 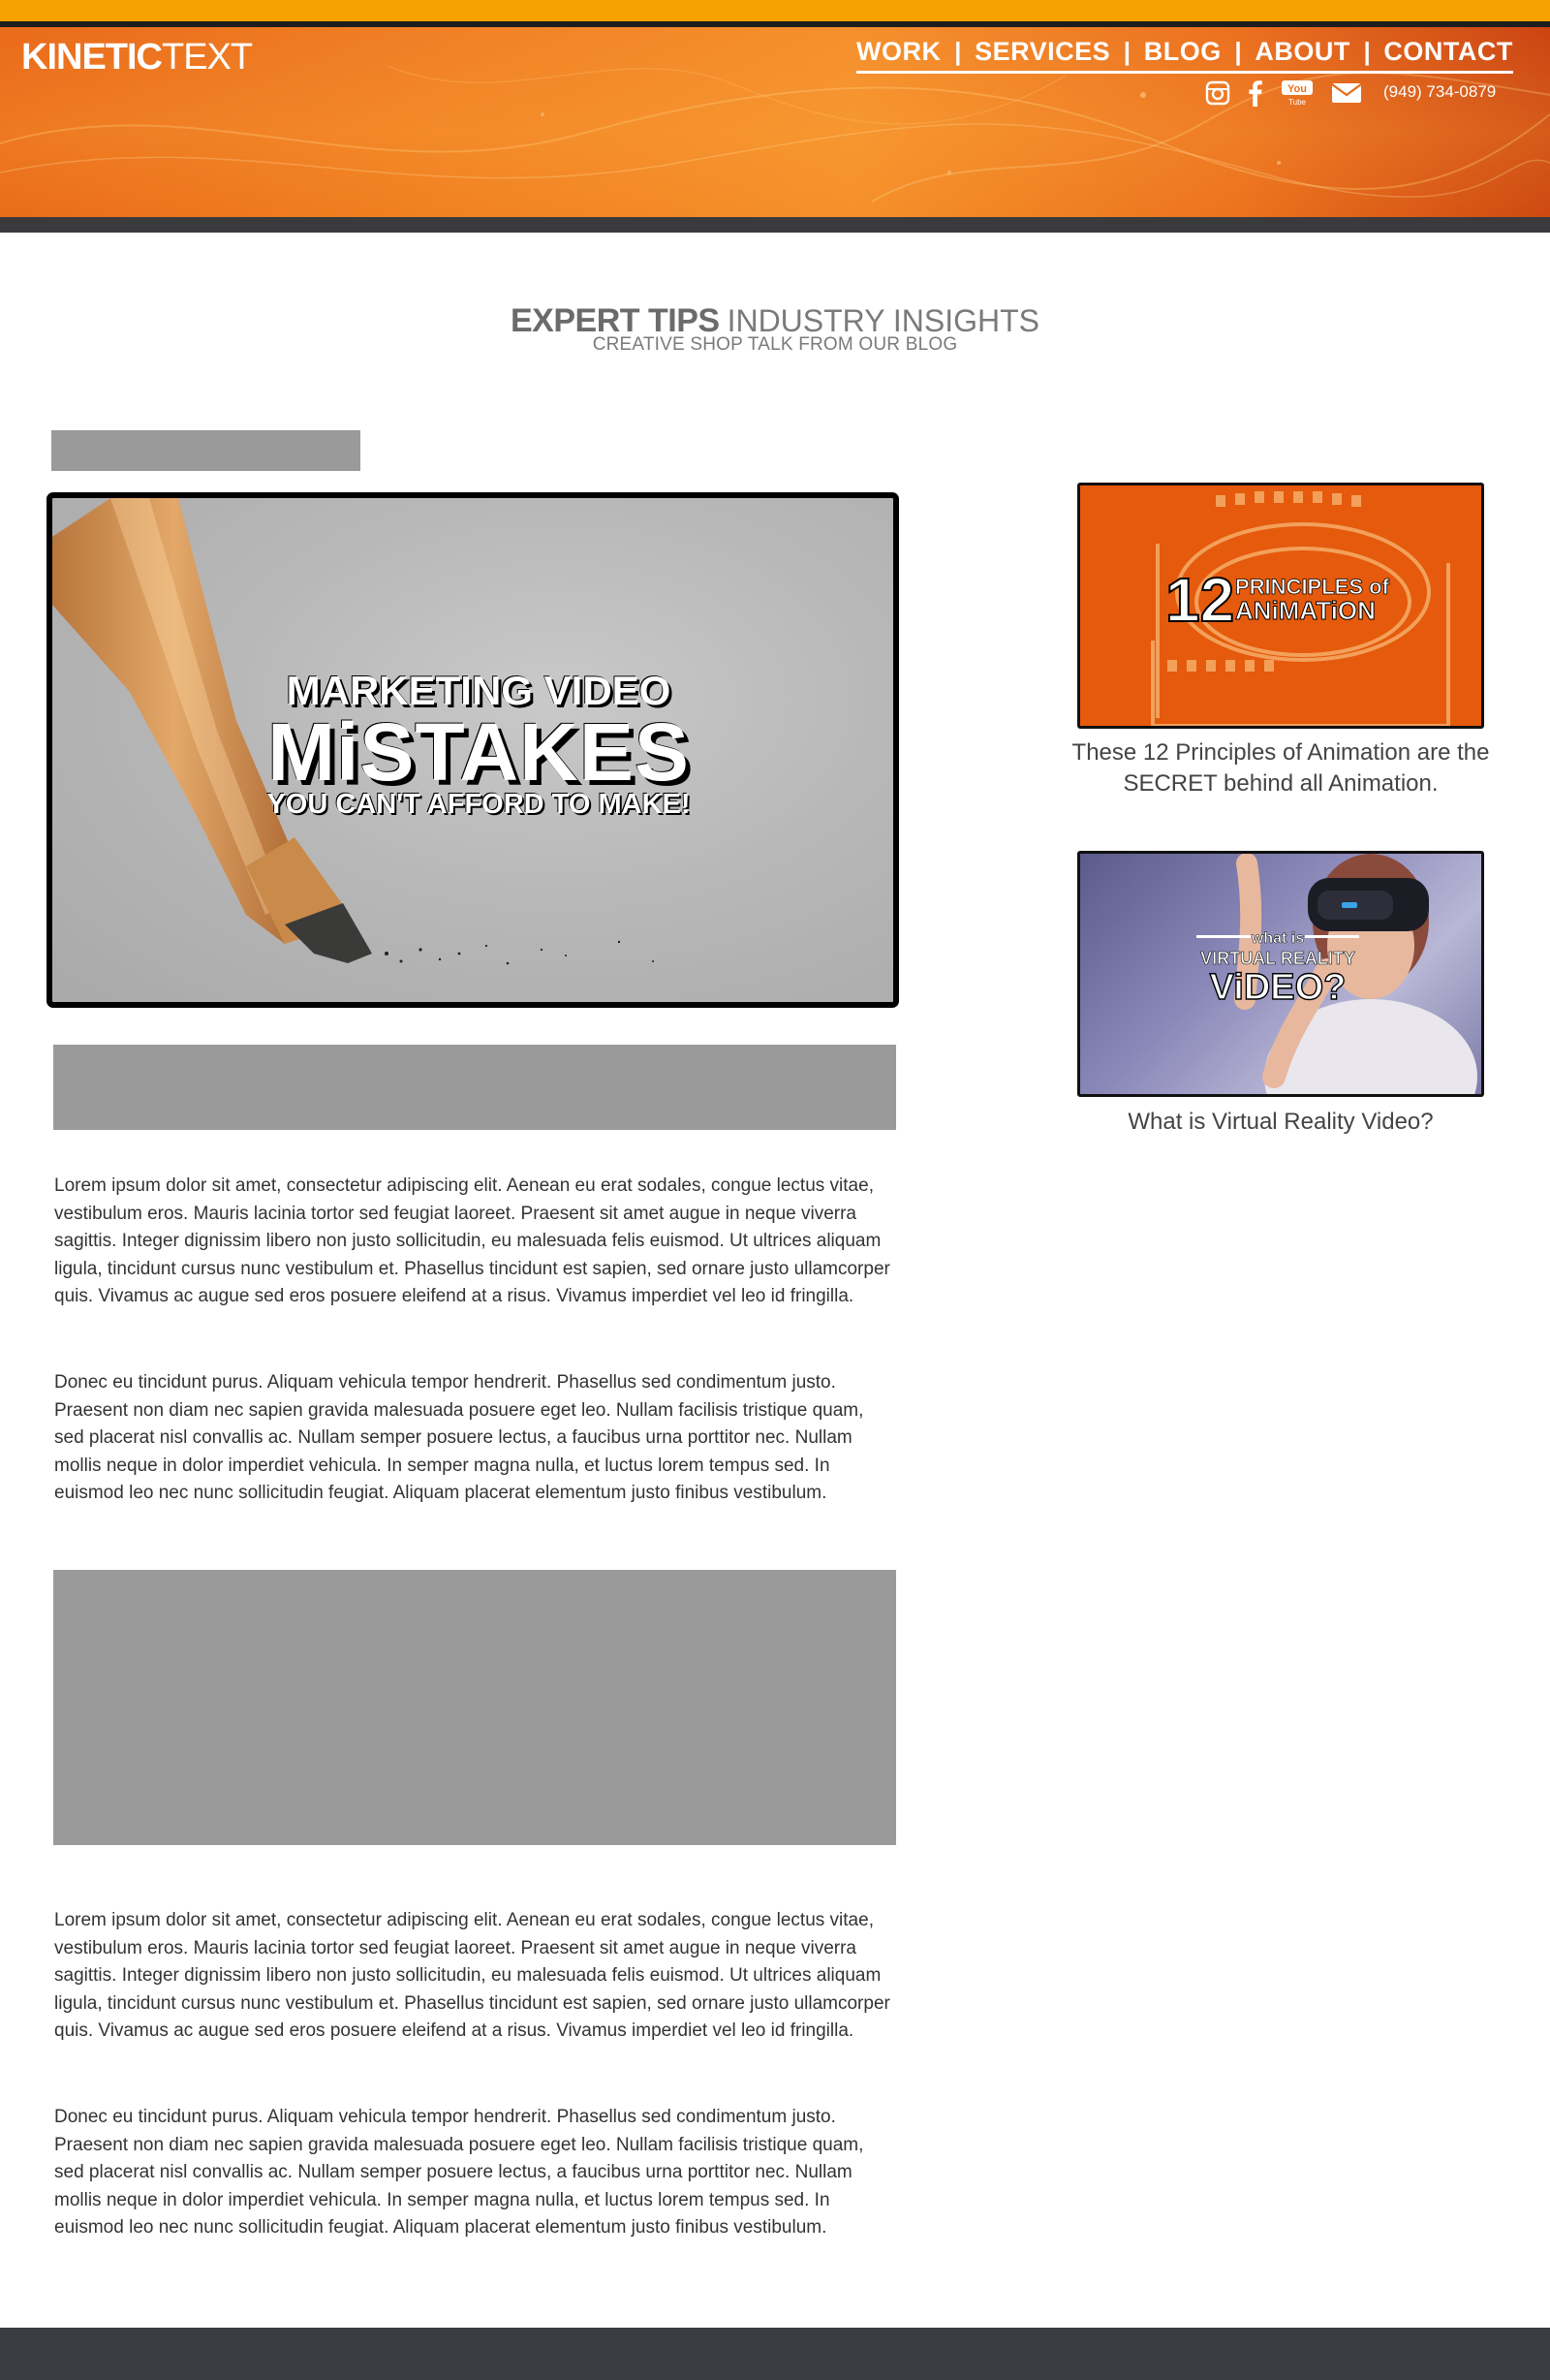 What do you see at coordinates (1217, 93) in the screenshot?
I see `instagram-icon` at bounding box center [1217, 93].